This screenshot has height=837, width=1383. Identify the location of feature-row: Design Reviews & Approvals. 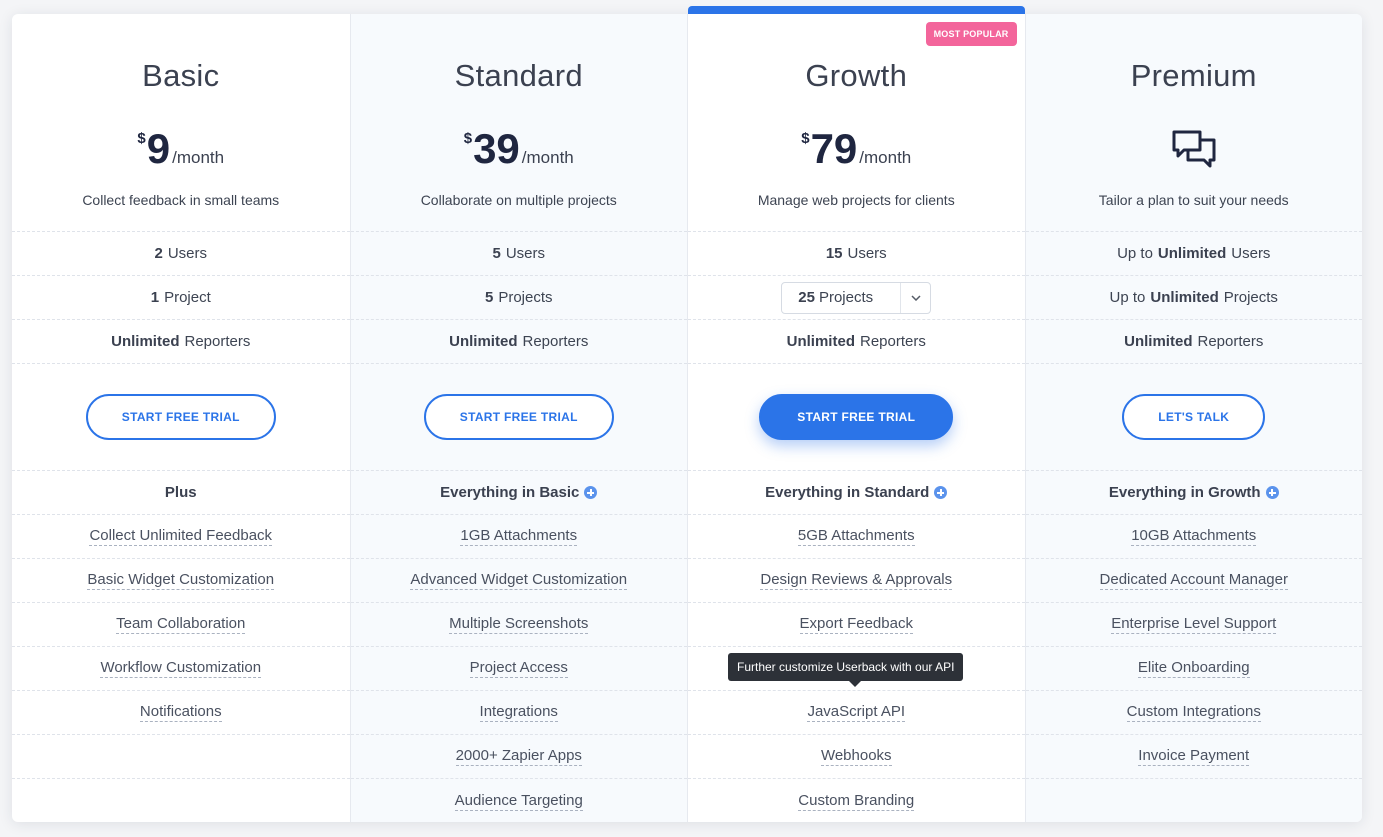
(856, 581).